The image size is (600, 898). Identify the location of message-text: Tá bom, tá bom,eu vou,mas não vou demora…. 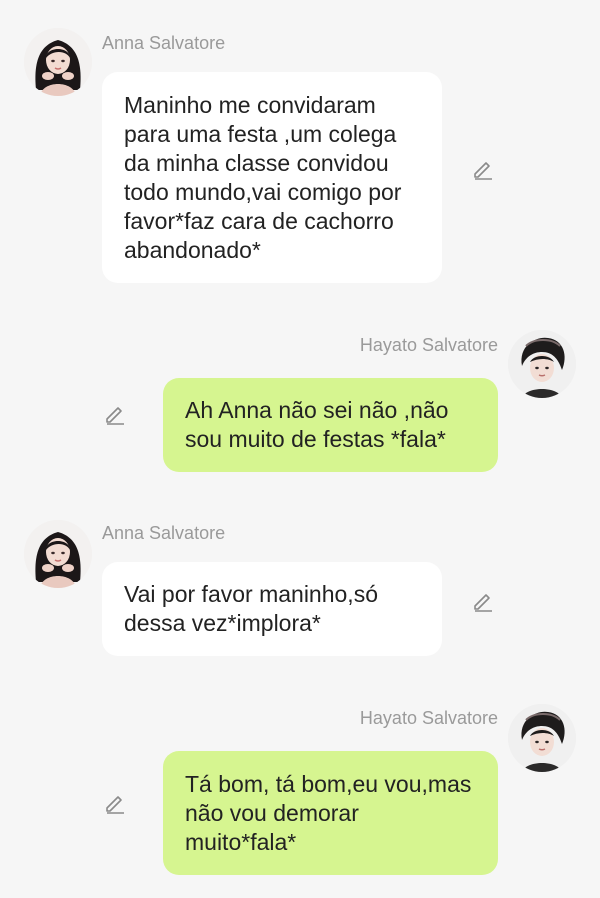
(328, 812).